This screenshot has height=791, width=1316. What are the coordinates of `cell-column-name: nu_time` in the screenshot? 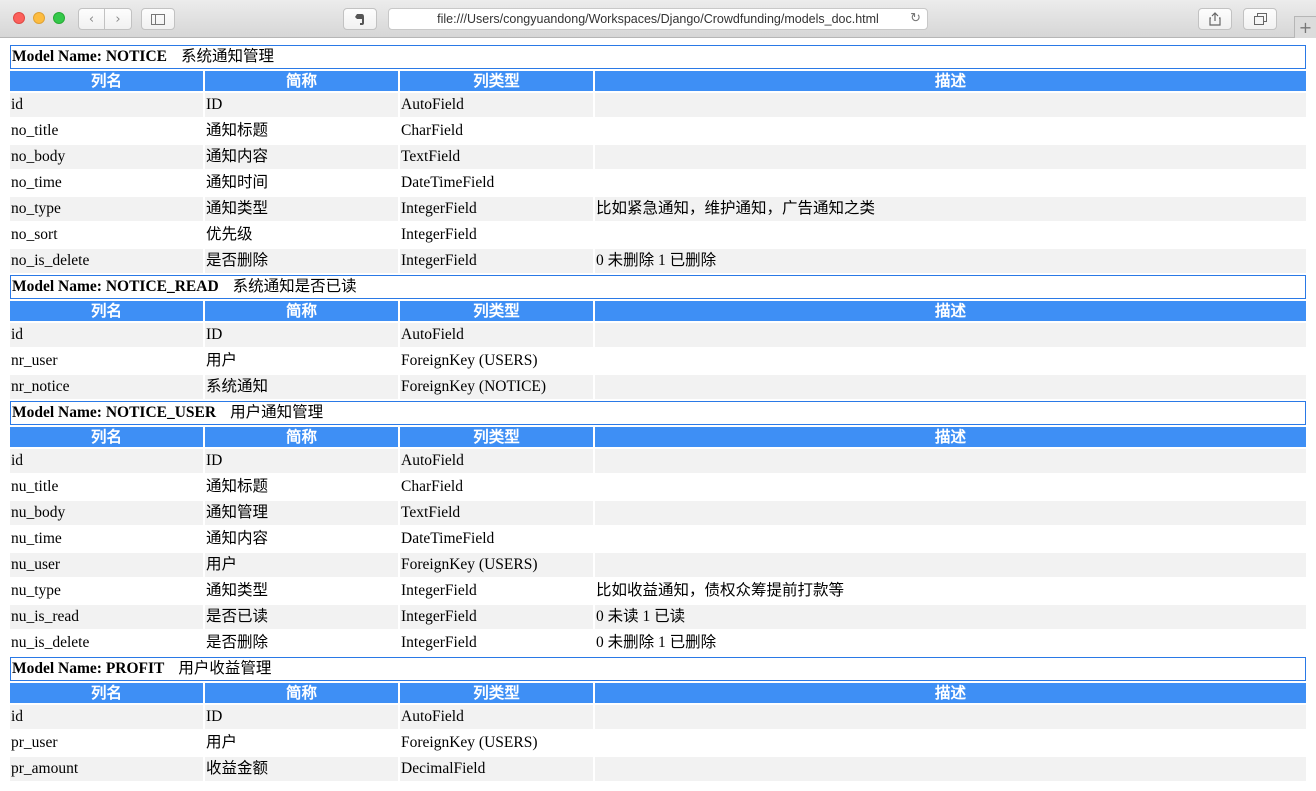 It's located at (106, 539).